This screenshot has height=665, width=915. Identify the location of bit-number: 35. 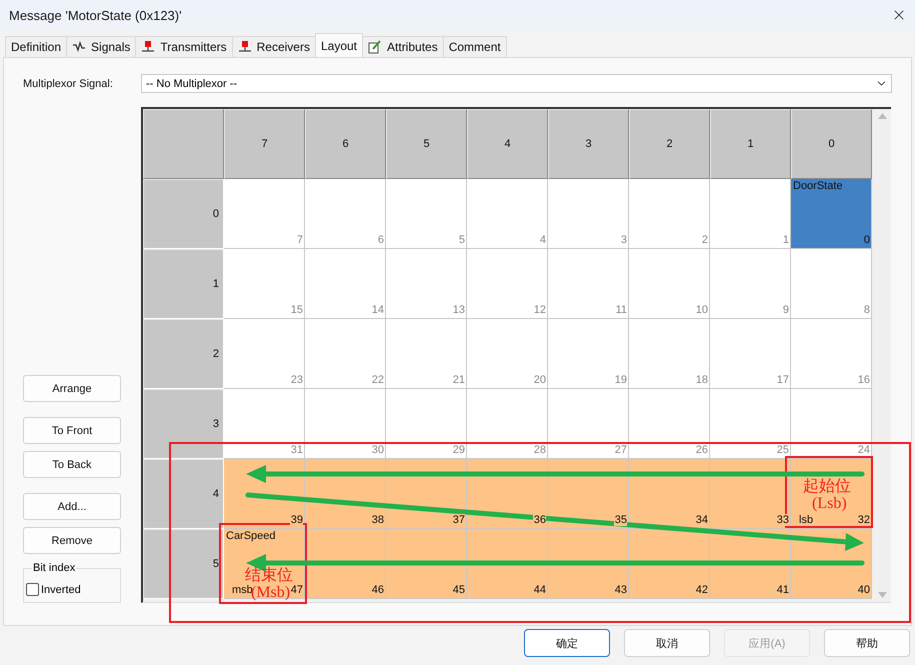
(620, 520).